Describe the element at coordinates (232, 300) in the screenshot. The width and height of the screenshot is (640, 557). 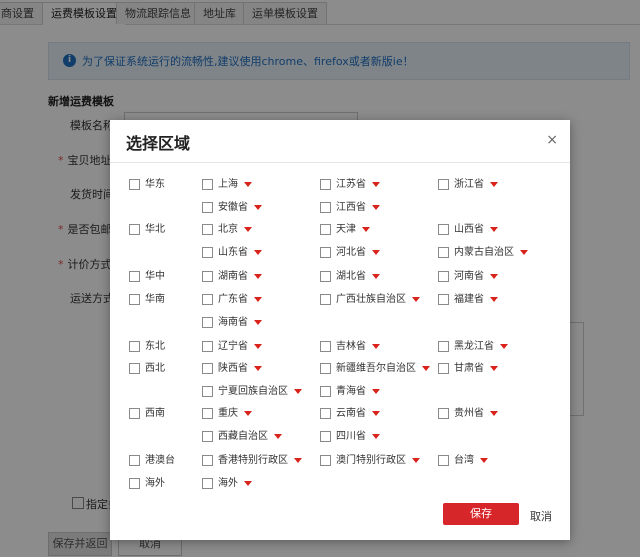
I see `province-option: 广东省` at that location.